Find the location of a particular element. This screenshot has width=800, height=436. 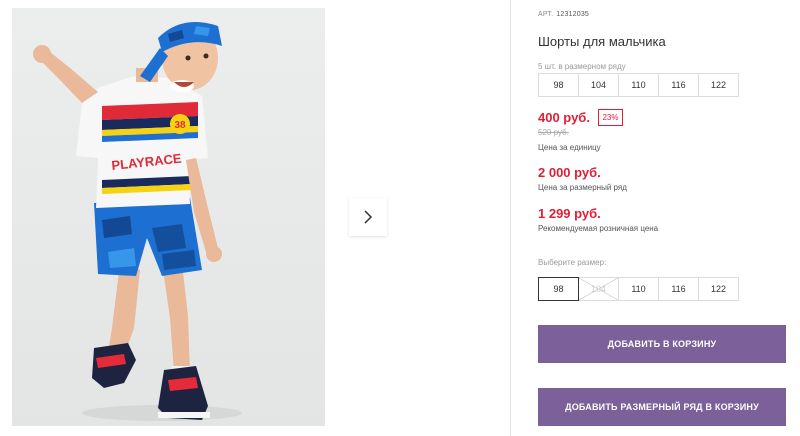

unit-price: 400 руб. is located at coordinates (564, 117).